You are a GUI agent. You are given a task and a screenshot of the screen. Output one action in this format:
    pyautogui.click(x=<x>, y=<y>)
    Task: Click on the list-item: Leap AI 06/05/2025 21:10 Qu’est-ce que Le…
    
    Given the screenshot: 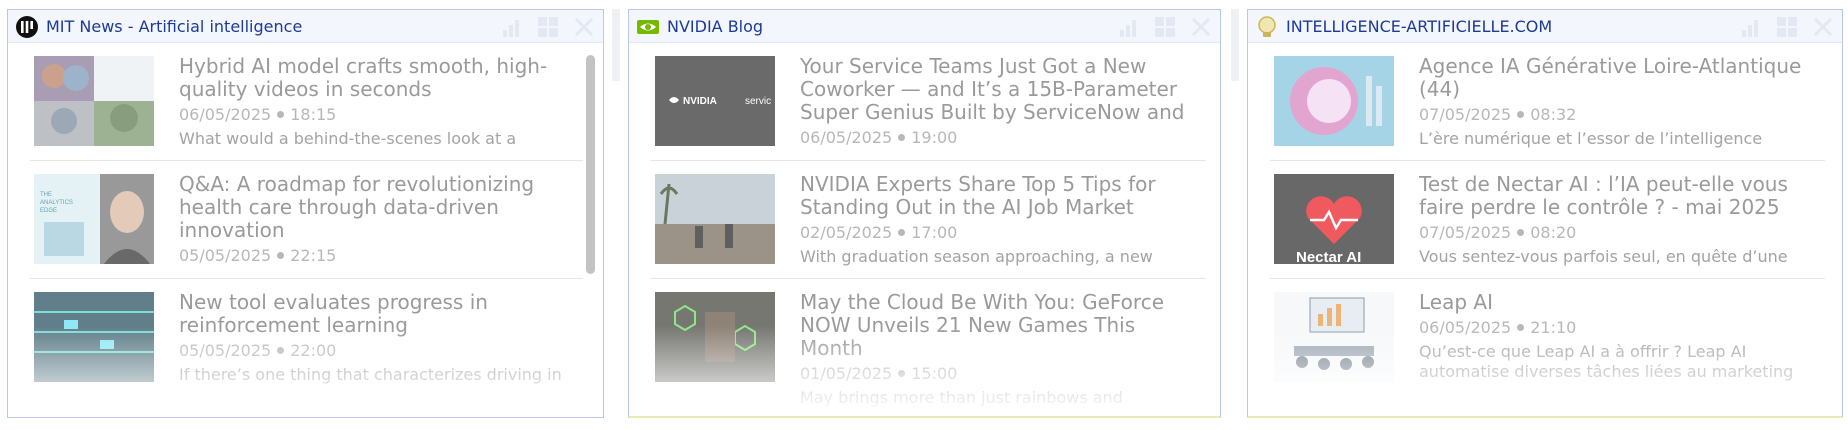 What is the action you would take?
    pyautogui.click(x=1547, y=338)
    